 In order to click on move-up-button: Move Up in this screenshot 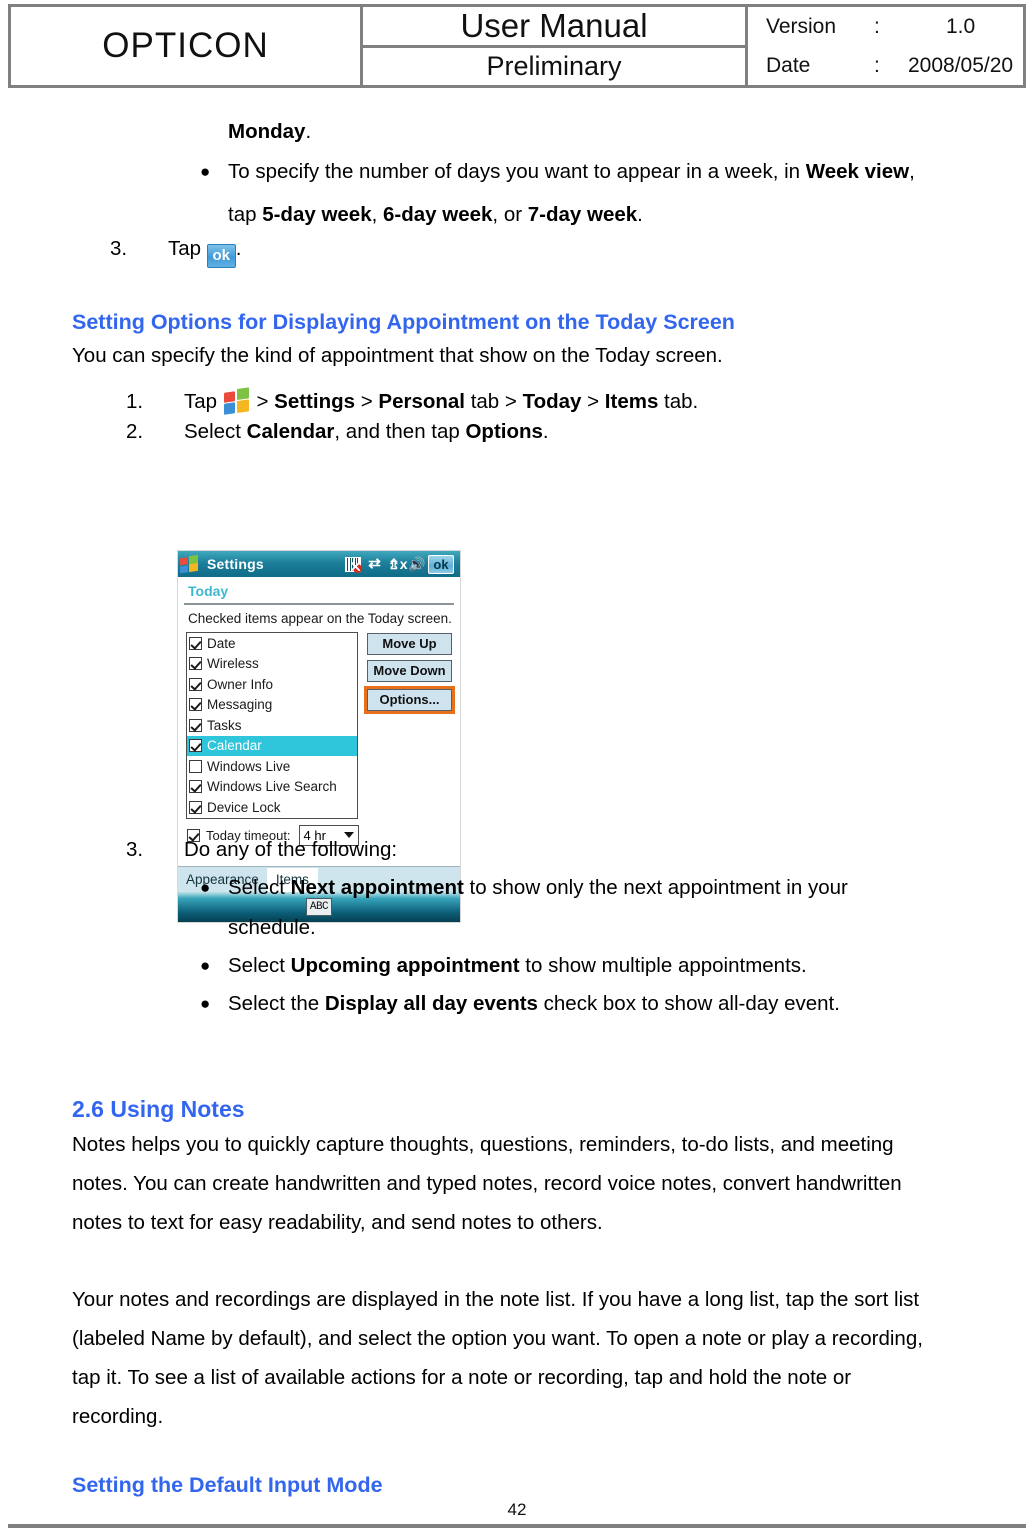, I will do `click(409, 644)`.